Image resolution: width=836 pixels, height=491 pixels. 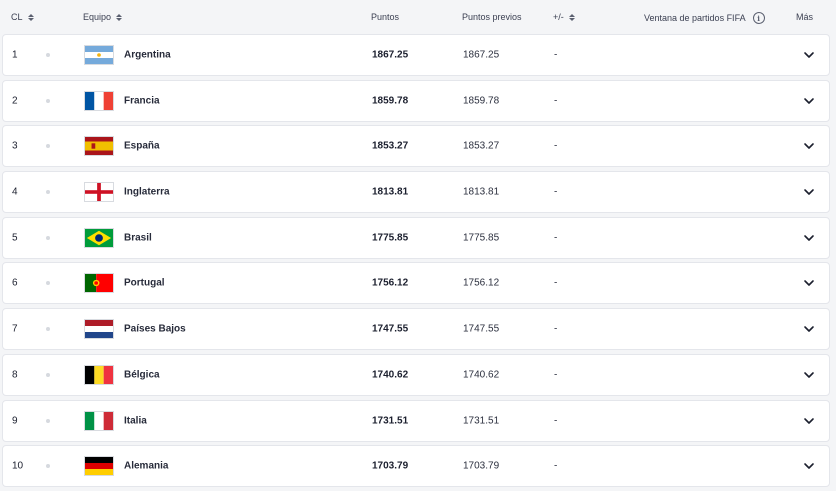 I want to click on ranking-row: 7 Países Bajos 1747.55 1747.55 -, so click(x=416, y=329).